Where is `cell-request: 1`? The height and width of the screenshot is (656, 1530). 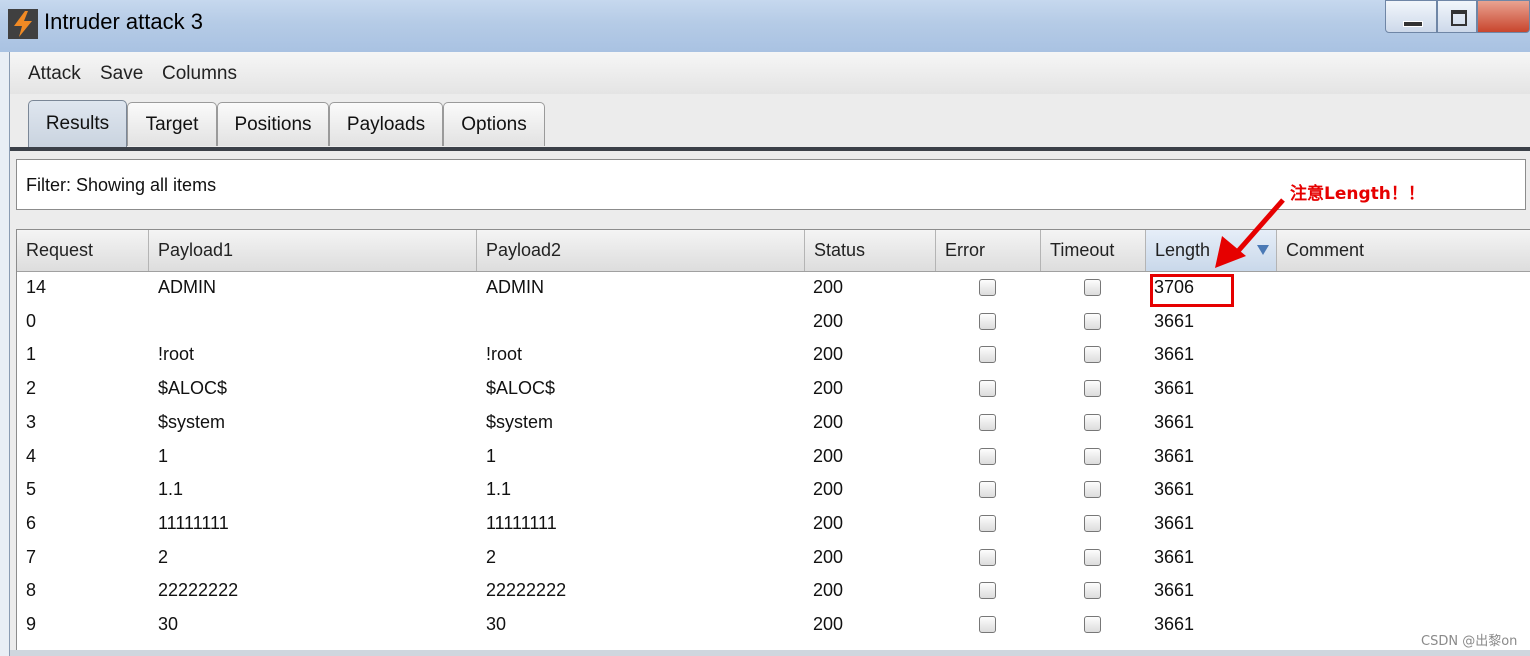 cell-request: 1 is located at coordinates (31, 354).